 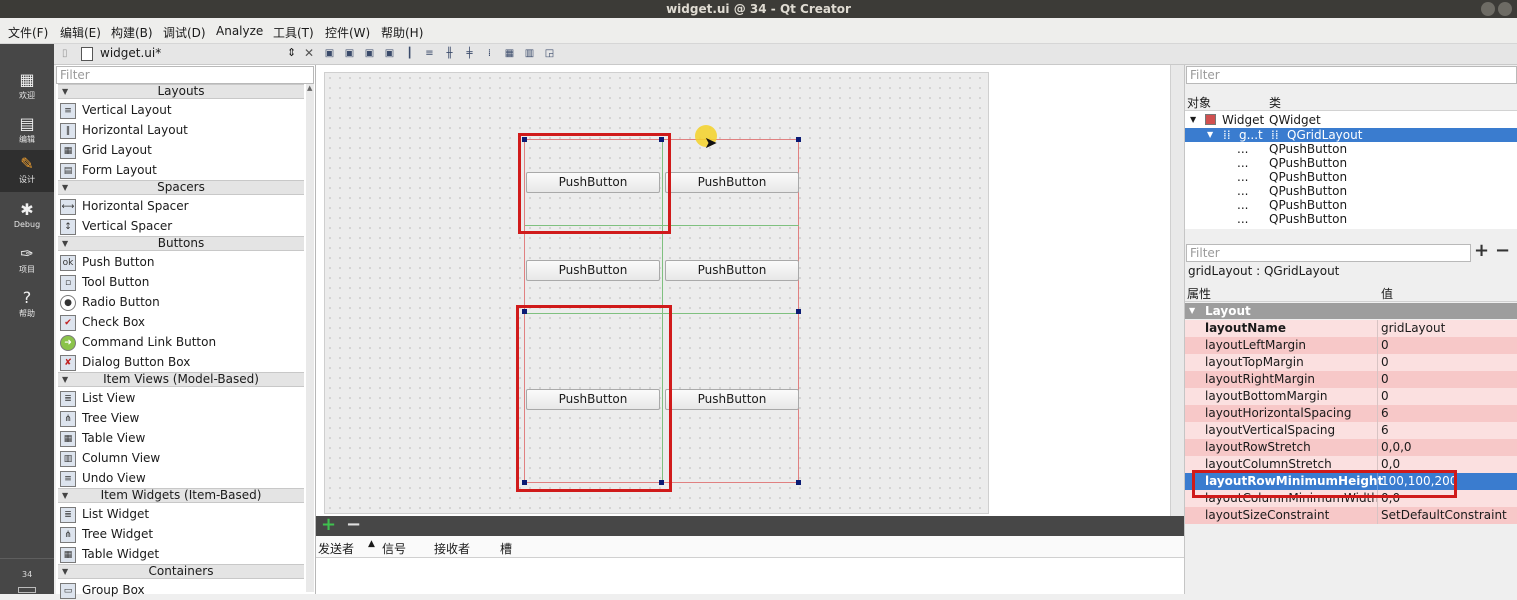 What do you see at coordinates (27, 217) in the screenshot?
I see `mode-debug: ✱ Debug` at bounding box center [27, 217].